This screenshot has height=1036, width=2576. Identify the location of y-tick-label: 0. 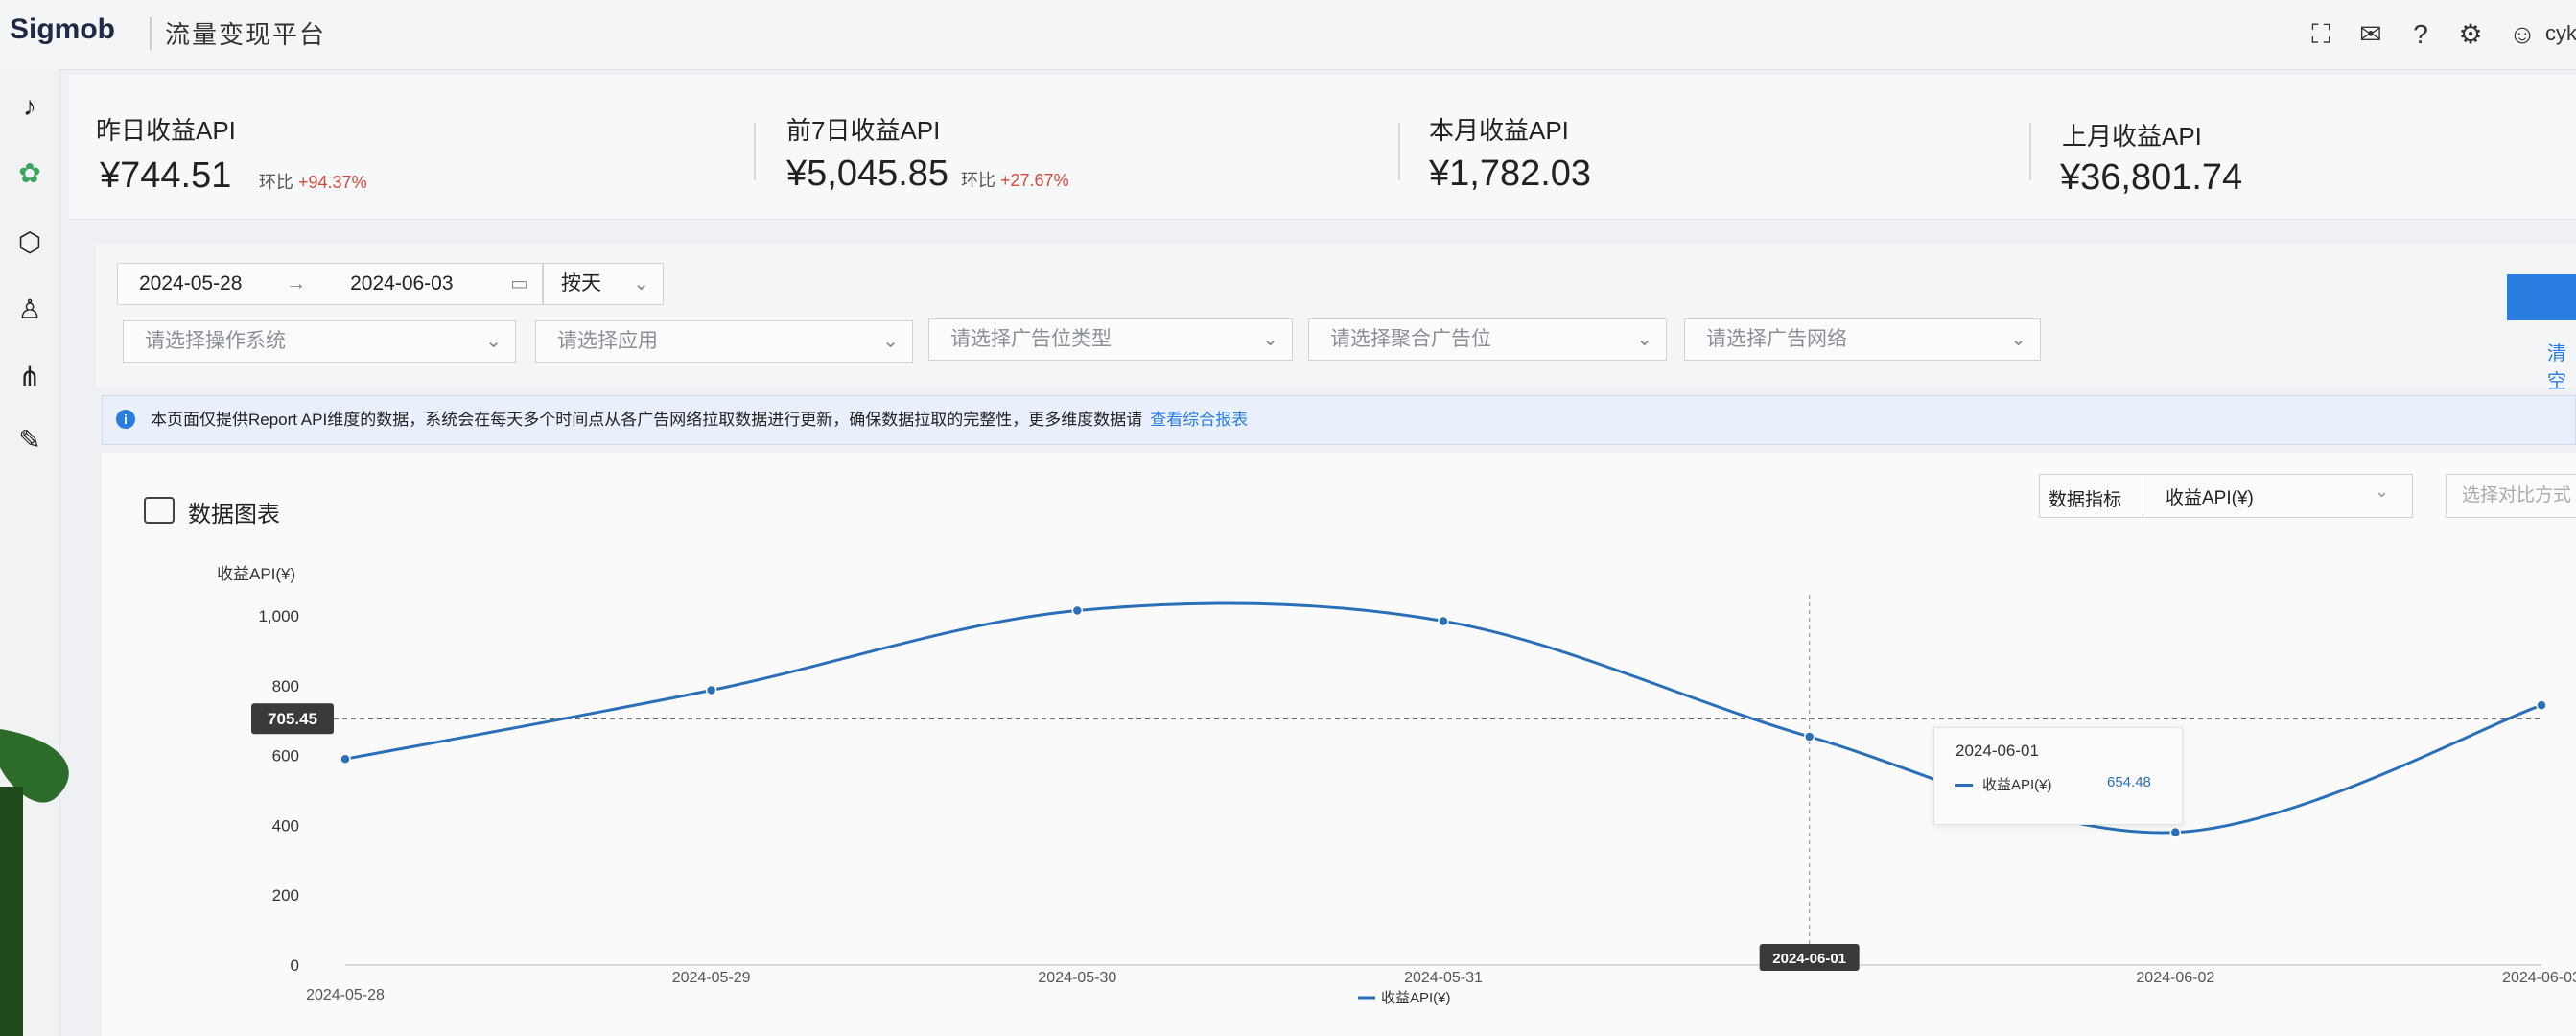
(295, 965).